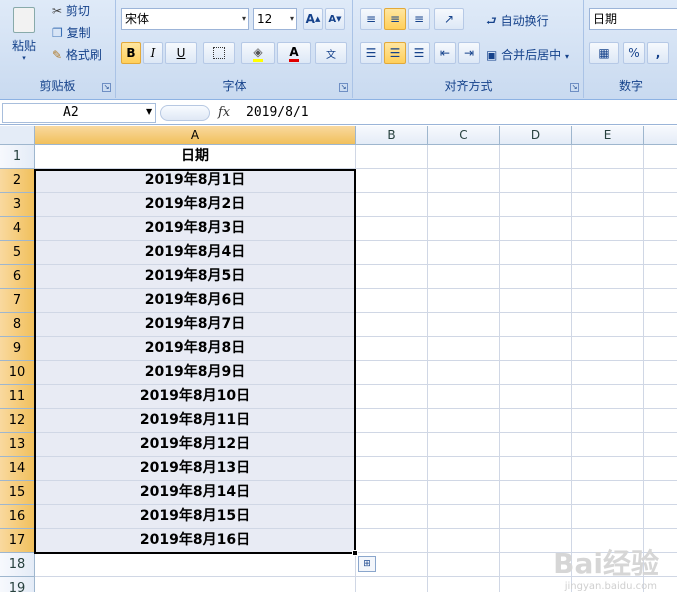 The height and width of the screenshot is (592, 677). What do you see at coordinates (185, 113) in the screenshot?
I see `formula-bar-splitter` at bounding box center [185, 113].